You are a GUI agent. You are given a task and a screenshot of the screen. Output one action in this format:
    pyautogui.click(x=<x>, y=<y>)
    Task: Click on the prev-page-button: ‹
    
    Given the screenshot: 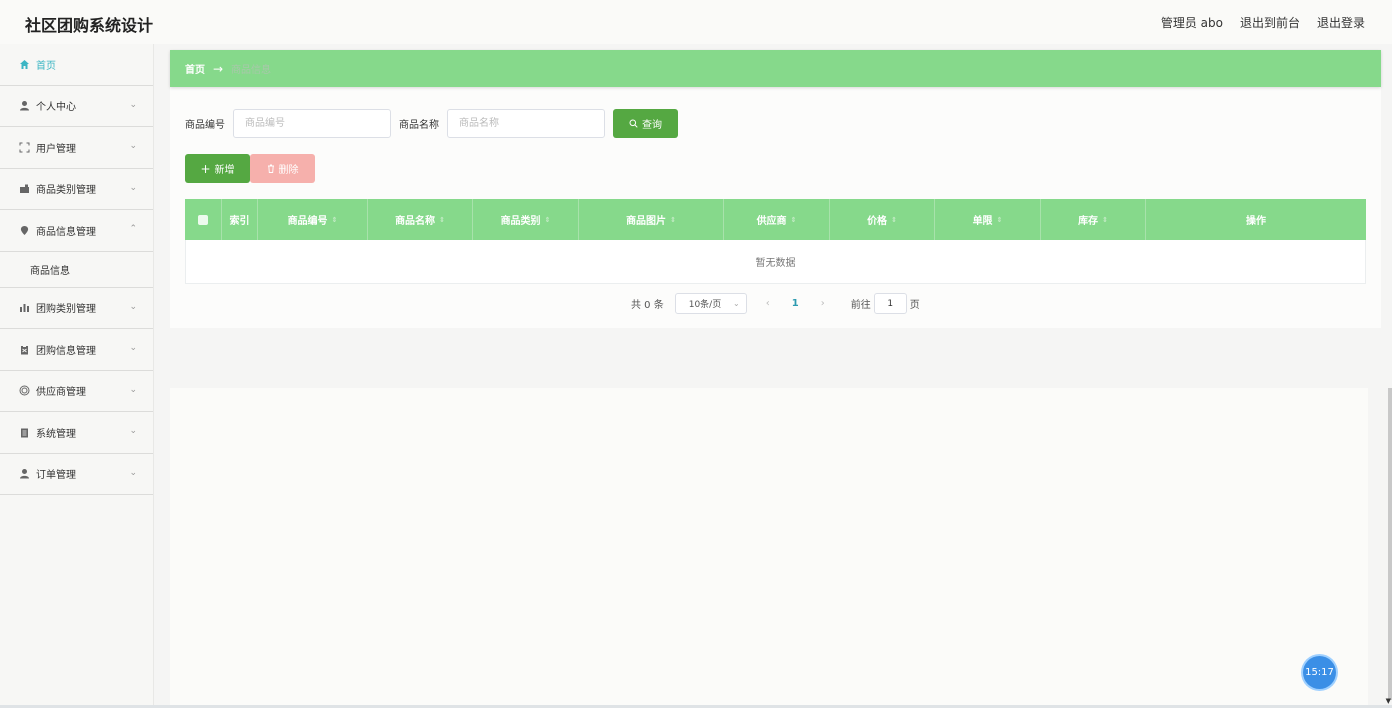 What is the action you would take?
    pyautogui.click(x=768, y=303)
    